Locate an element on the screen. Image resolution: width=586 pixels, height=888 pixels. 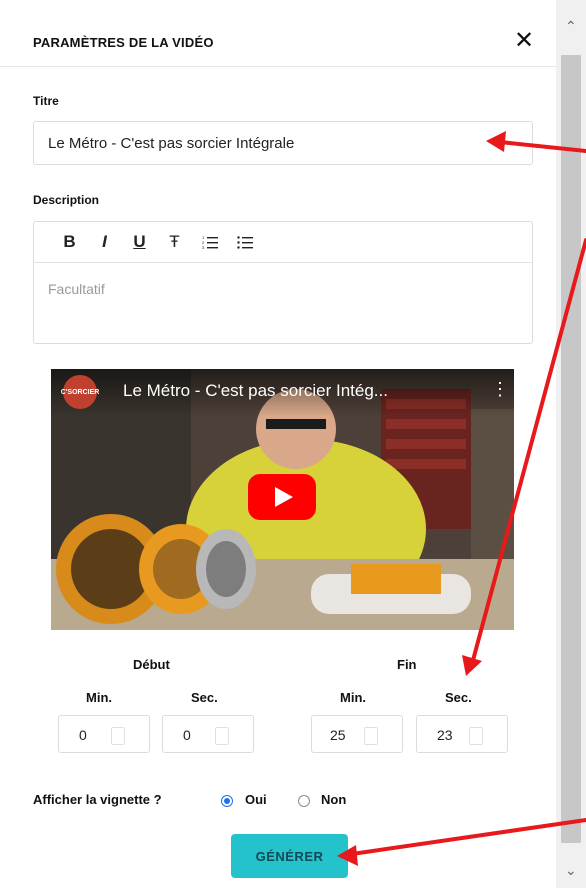
end-min-label: Min. is located at coordinates (353, 697).